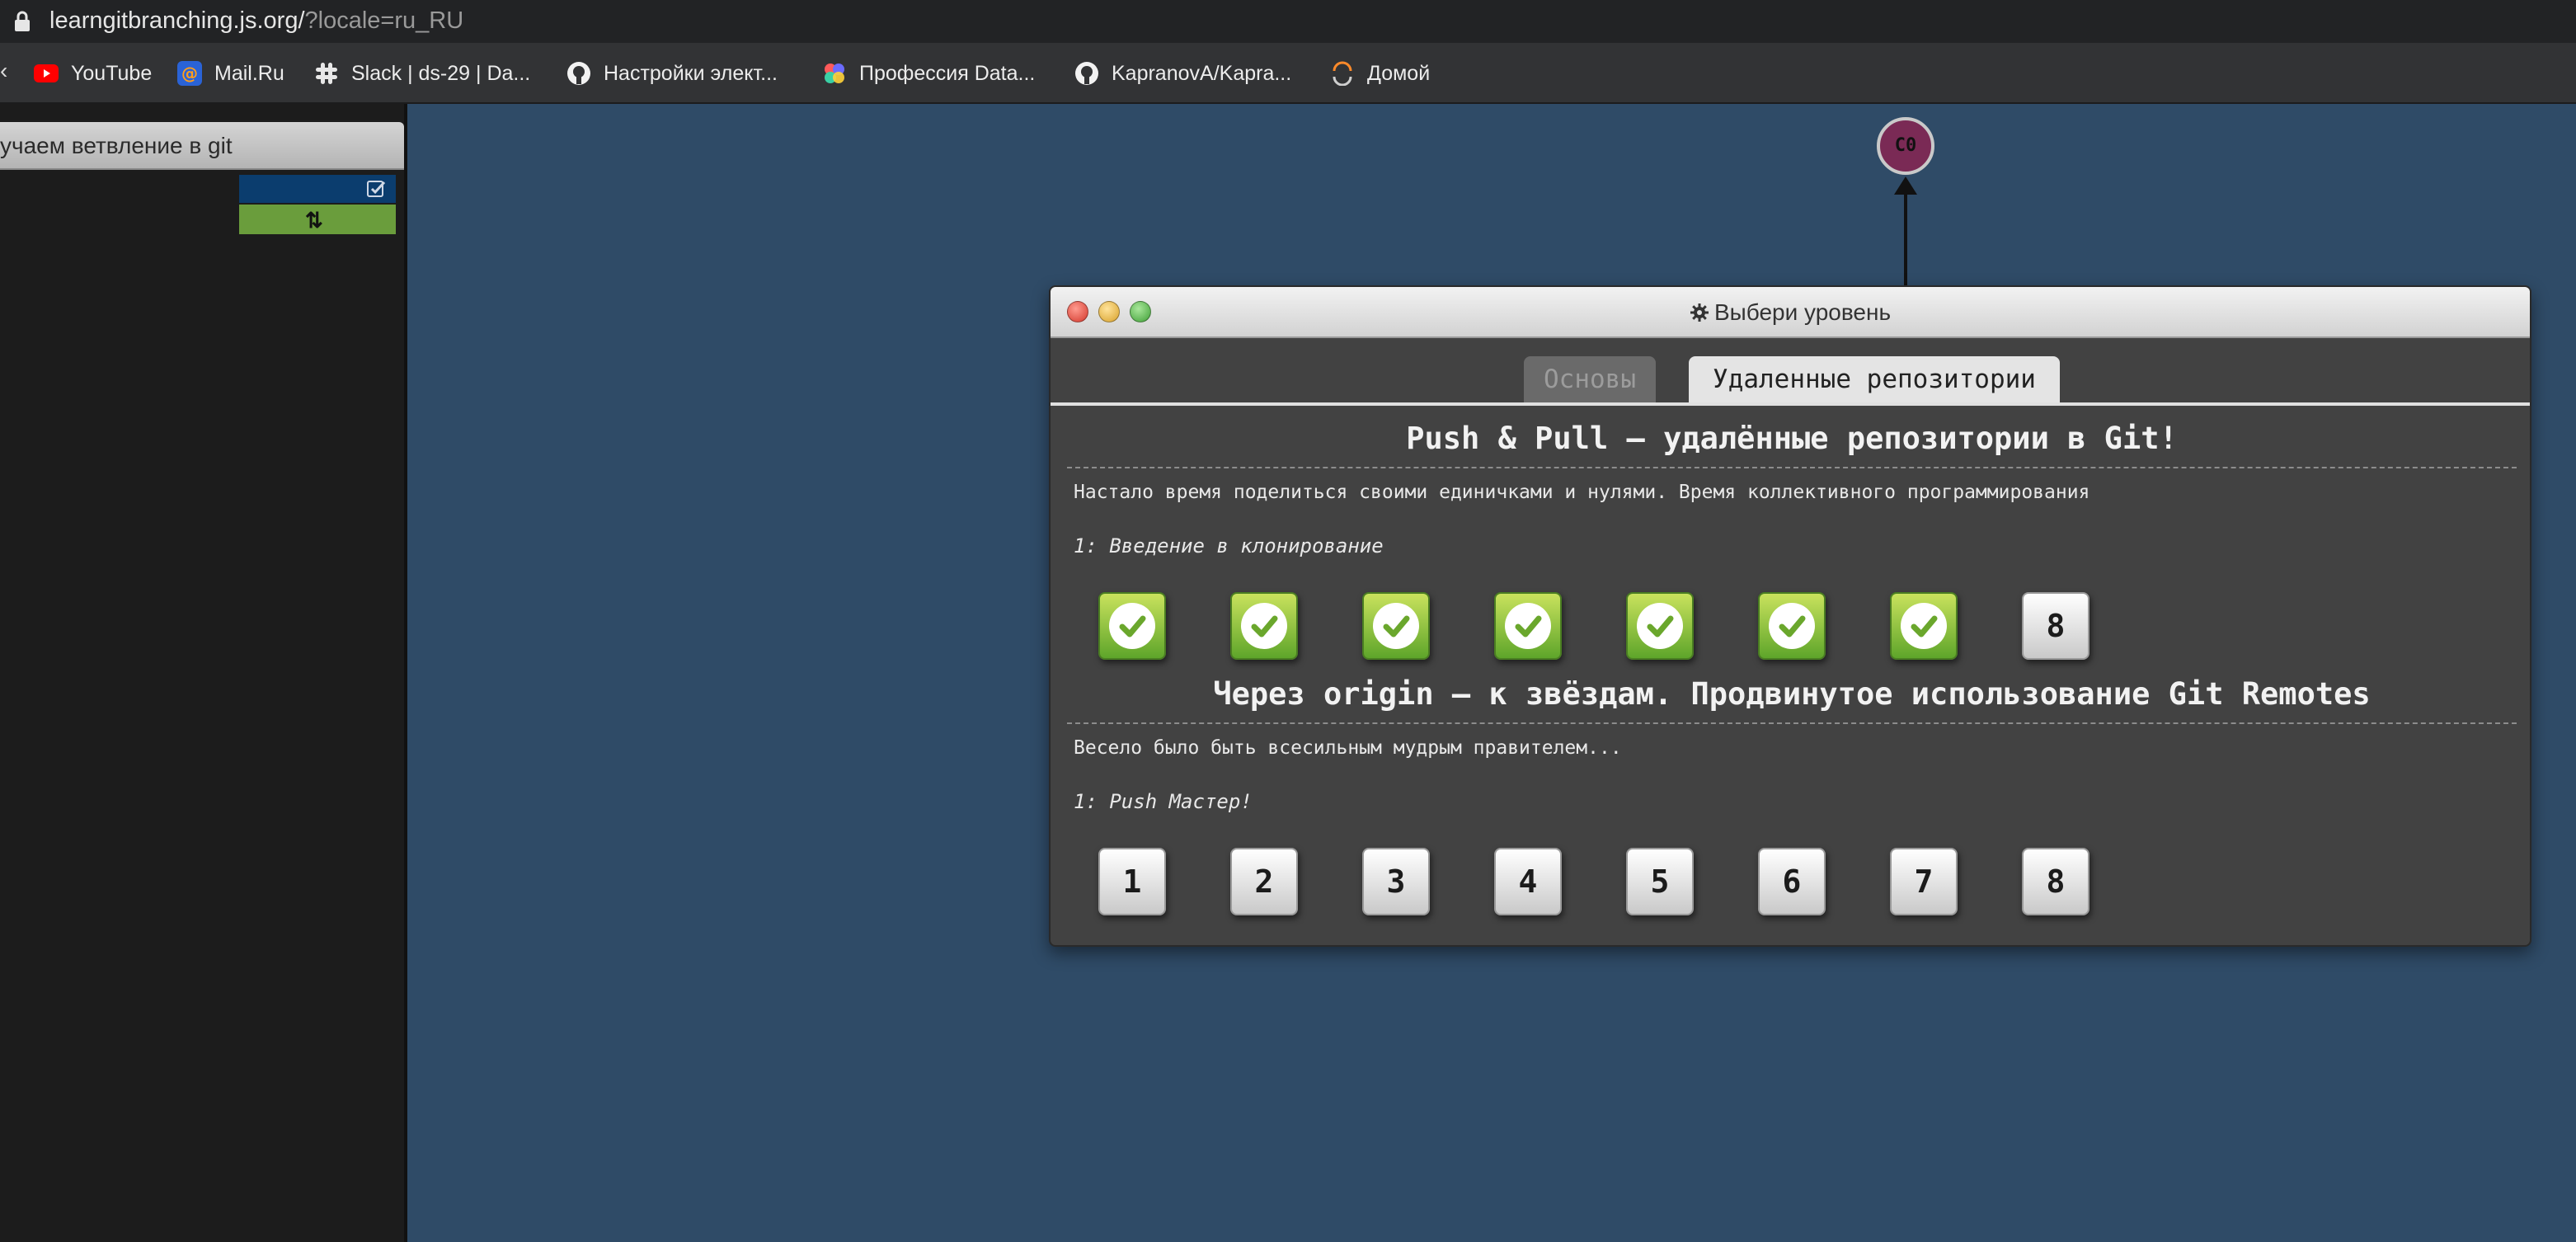 This screenshot has height=1242, width=2576. Describe the element at coordinates (112, 73) in the screenshot. I see `bookmark-label: YouTube` at that location.